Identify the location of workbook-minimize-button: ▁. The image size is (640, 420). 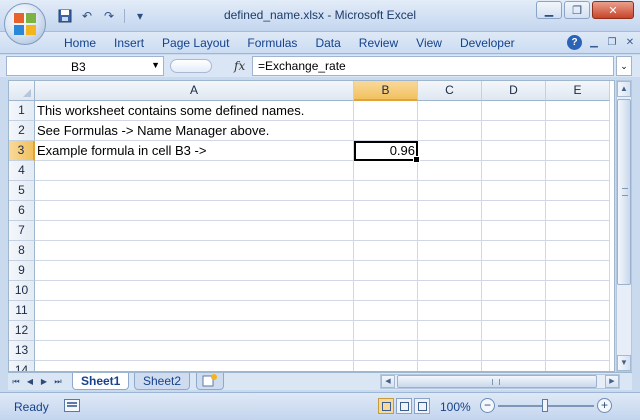
(594, 42).